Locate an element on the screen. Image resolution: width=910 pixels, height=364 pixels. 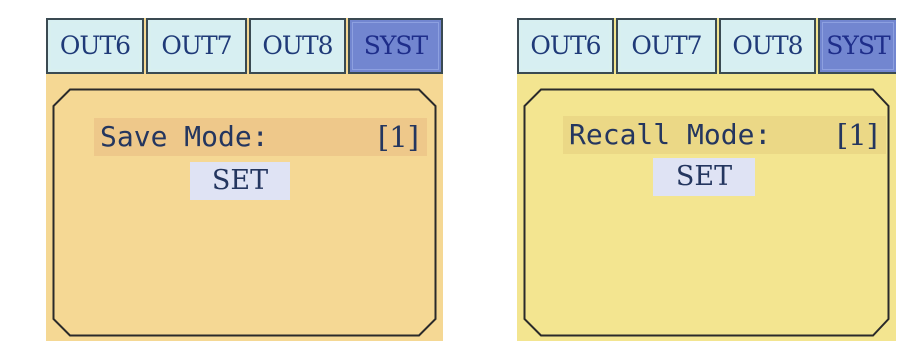
recall-mode-row: Recall Mode: [1] is located at coordinates (724, 135).